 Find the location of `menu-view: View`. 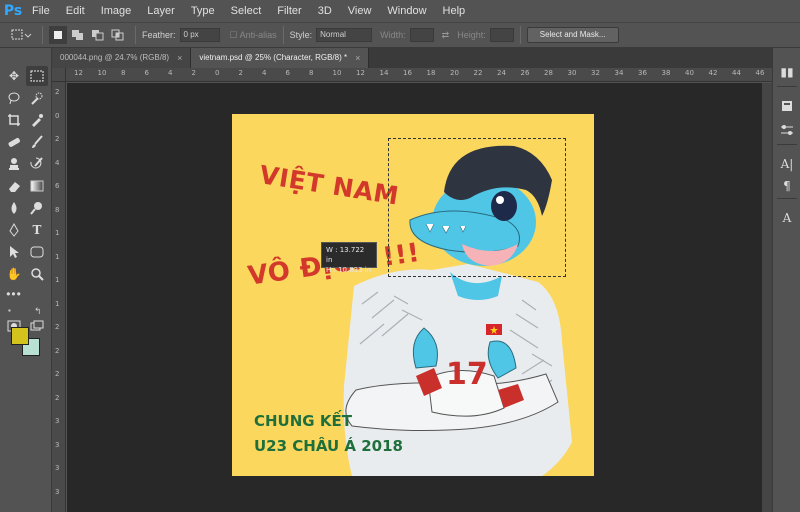

menu-view: View is located at coordinates (360, 11).